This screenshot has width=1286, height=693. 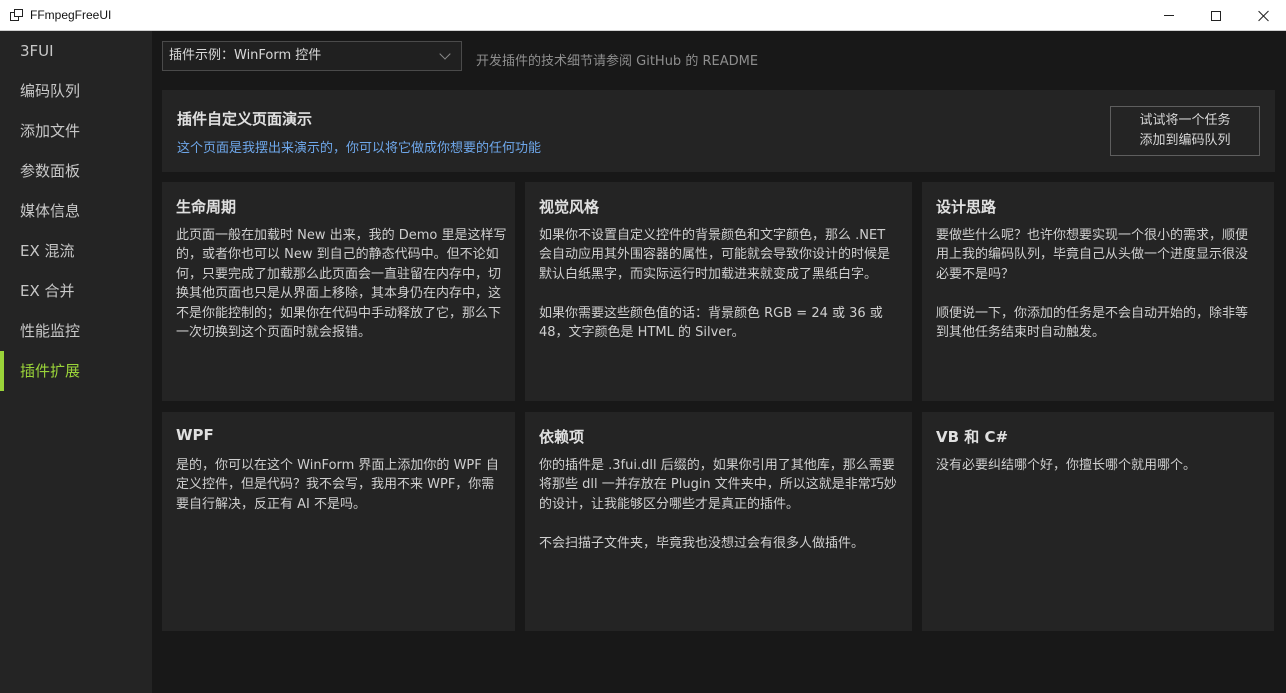 What do you see at coordinates (206, 207) in the screenshot?
I see `card-title: 生命周期` at bounding box center [206, 207].